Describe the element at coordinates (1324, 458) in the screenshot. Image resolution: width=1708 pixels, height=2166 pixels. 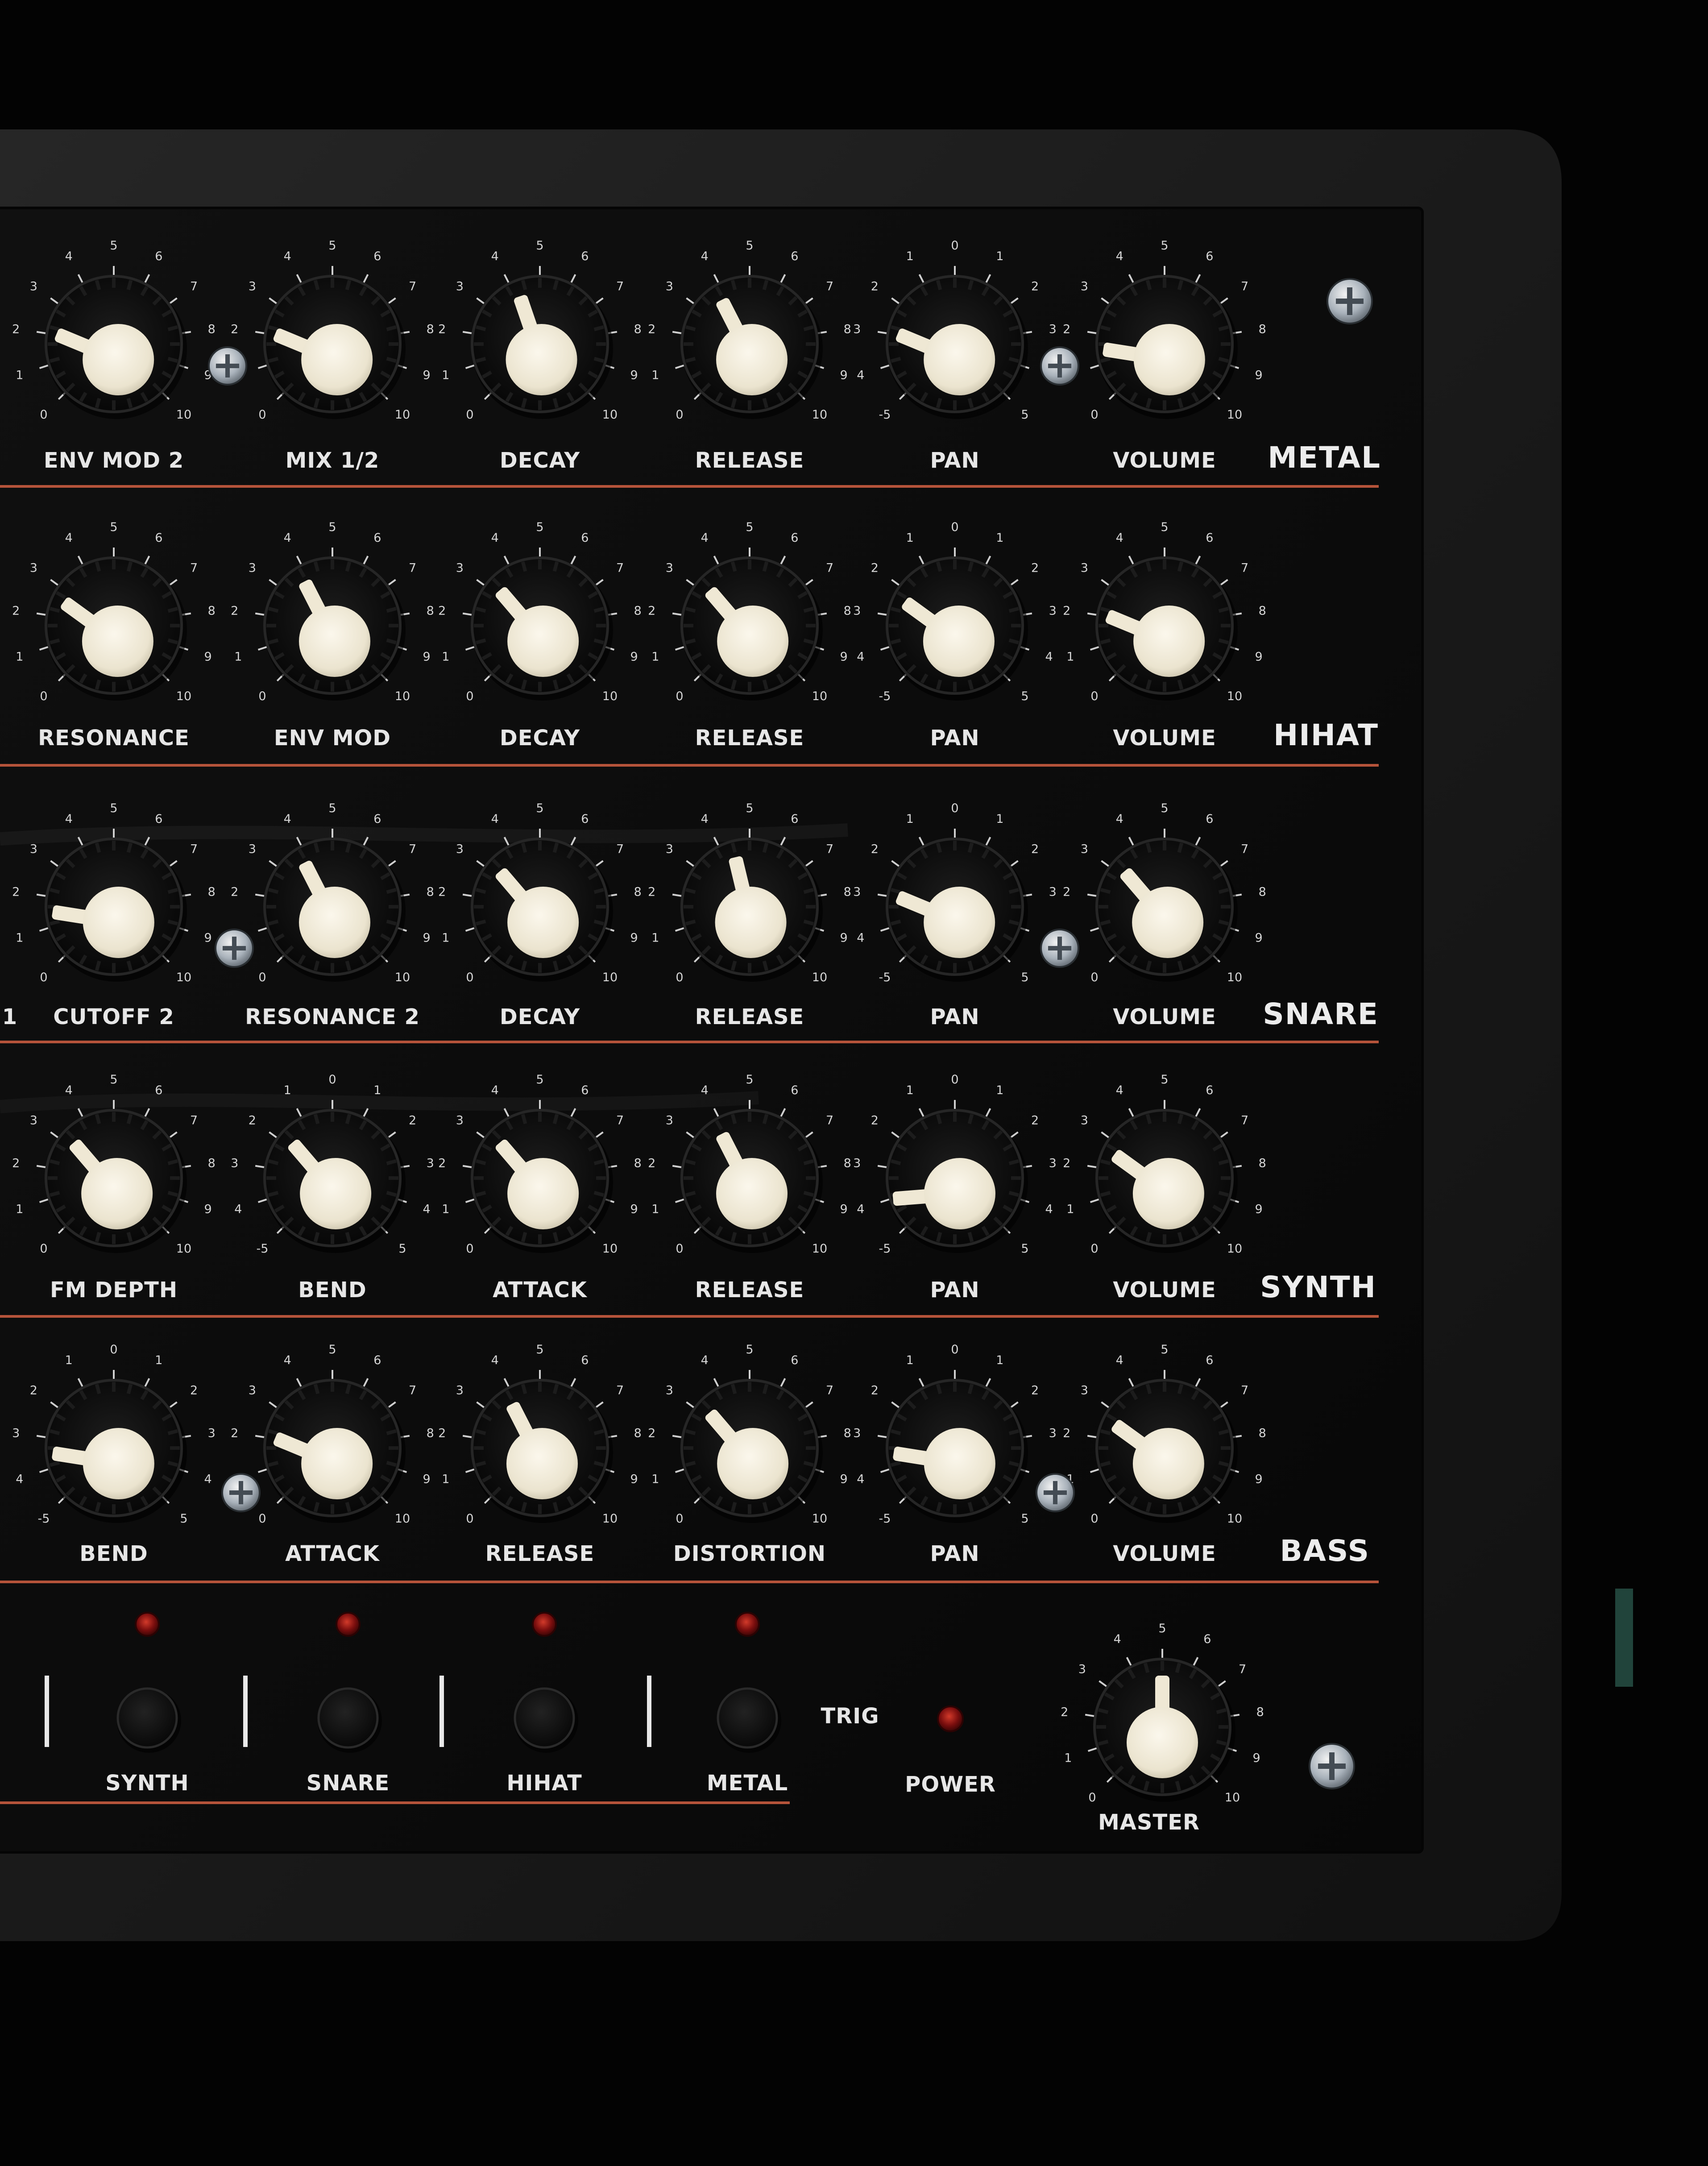
I see `row-name-metal: METAL` at that location.